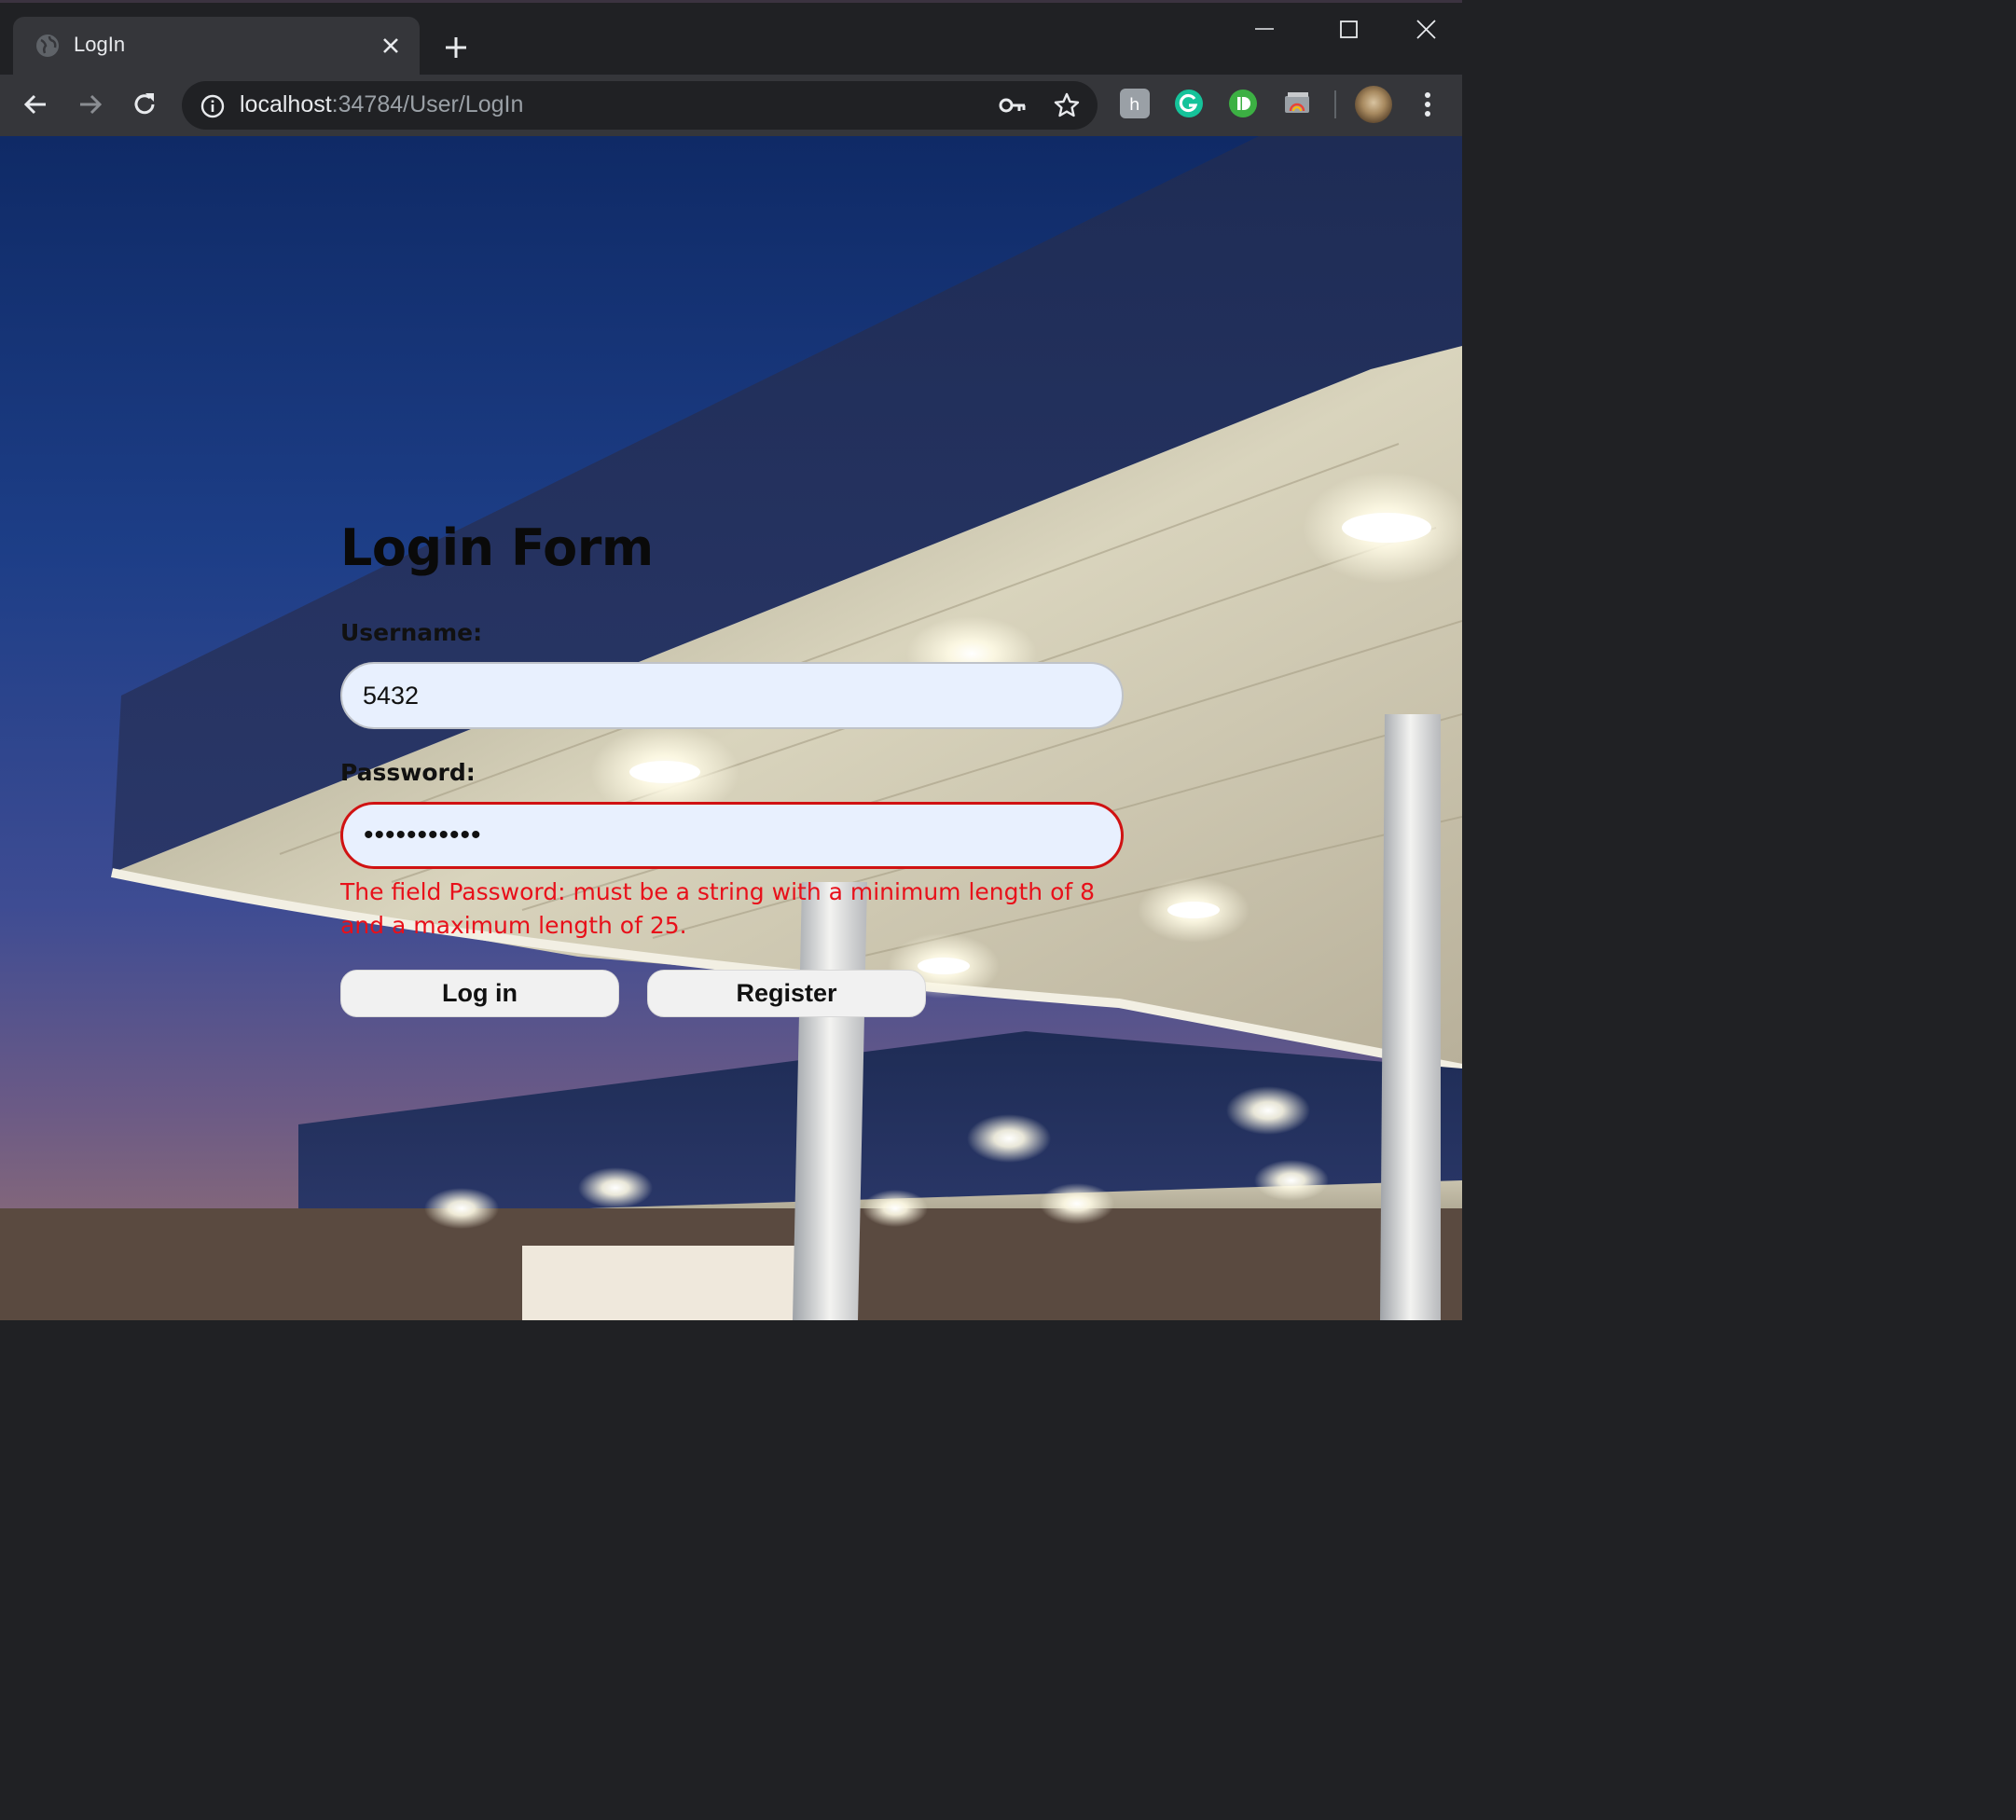 This screenshot has width=2016, height=1820. I want to click on page-title: Login Form, so click(497, 547).